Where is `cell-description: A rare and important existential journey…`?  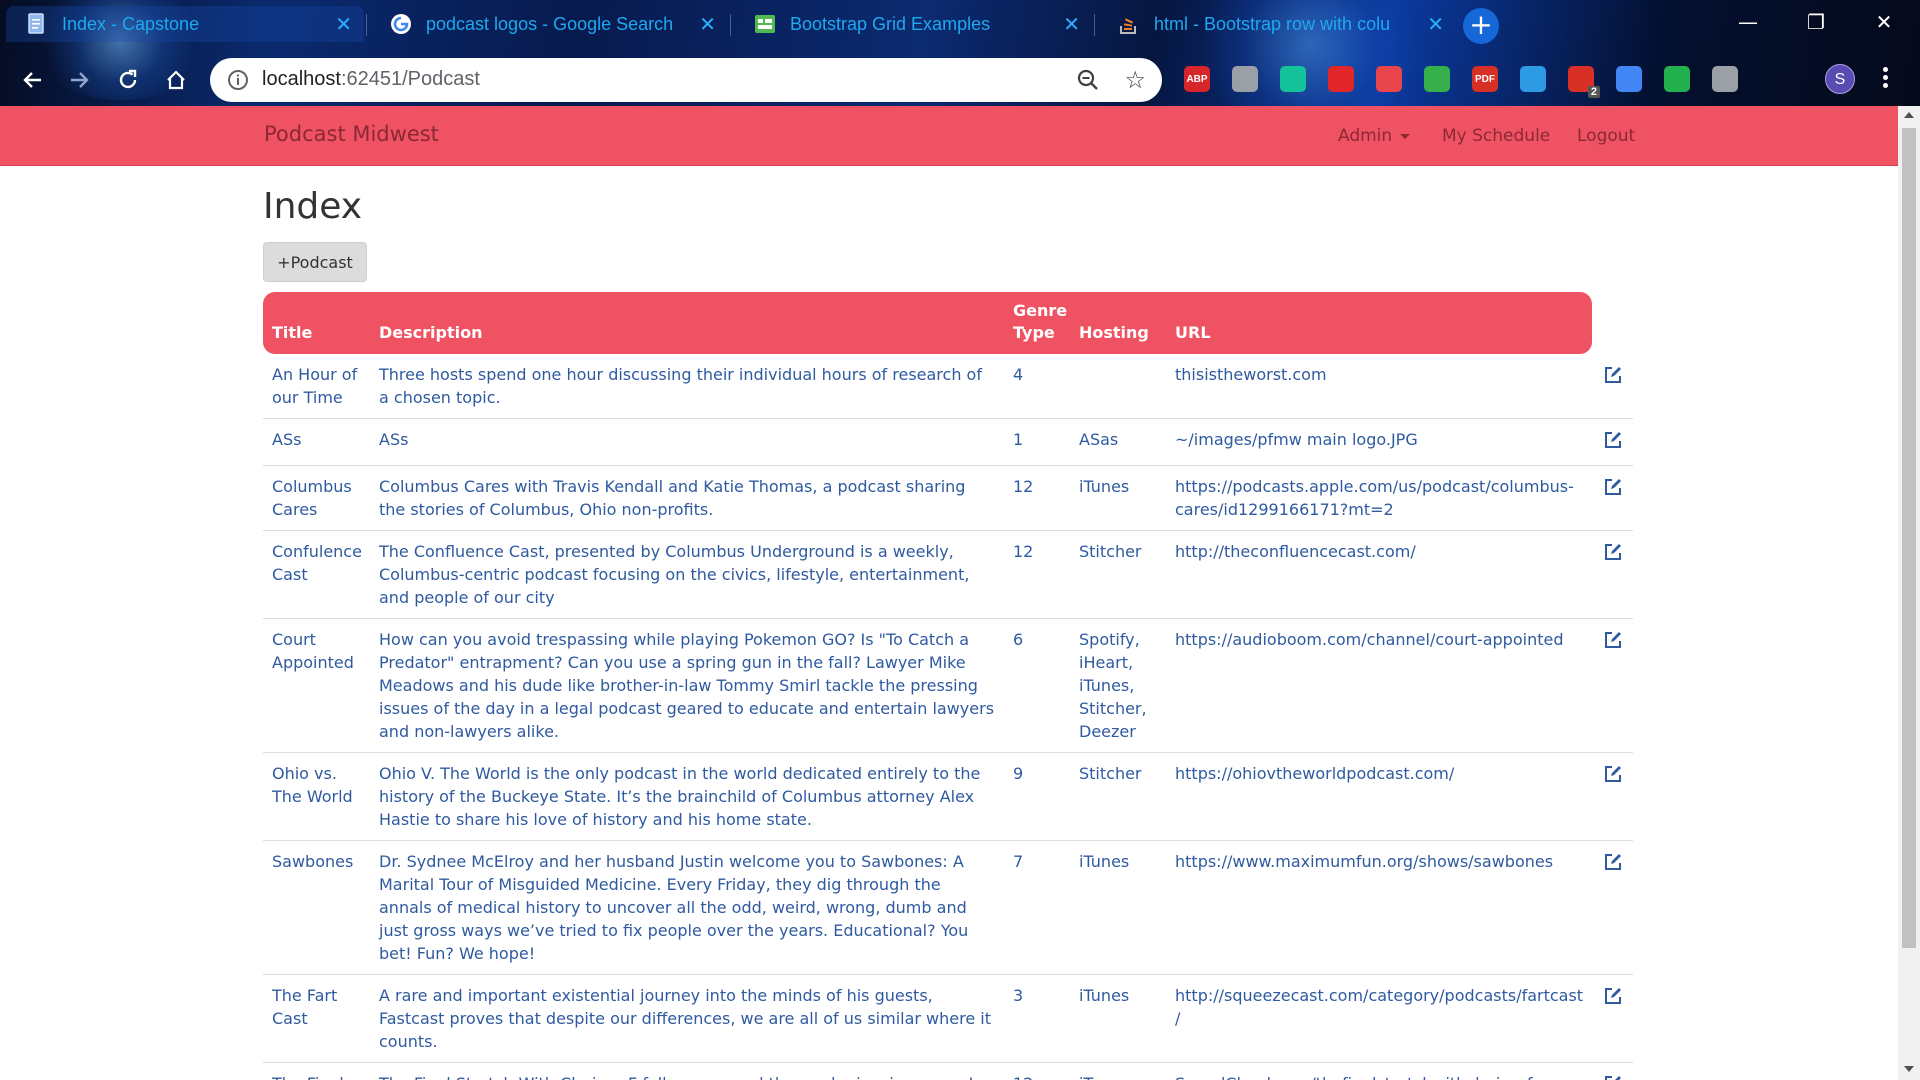 cell-description: A rare and important existential journey… is located at coordinates (687, 1018).